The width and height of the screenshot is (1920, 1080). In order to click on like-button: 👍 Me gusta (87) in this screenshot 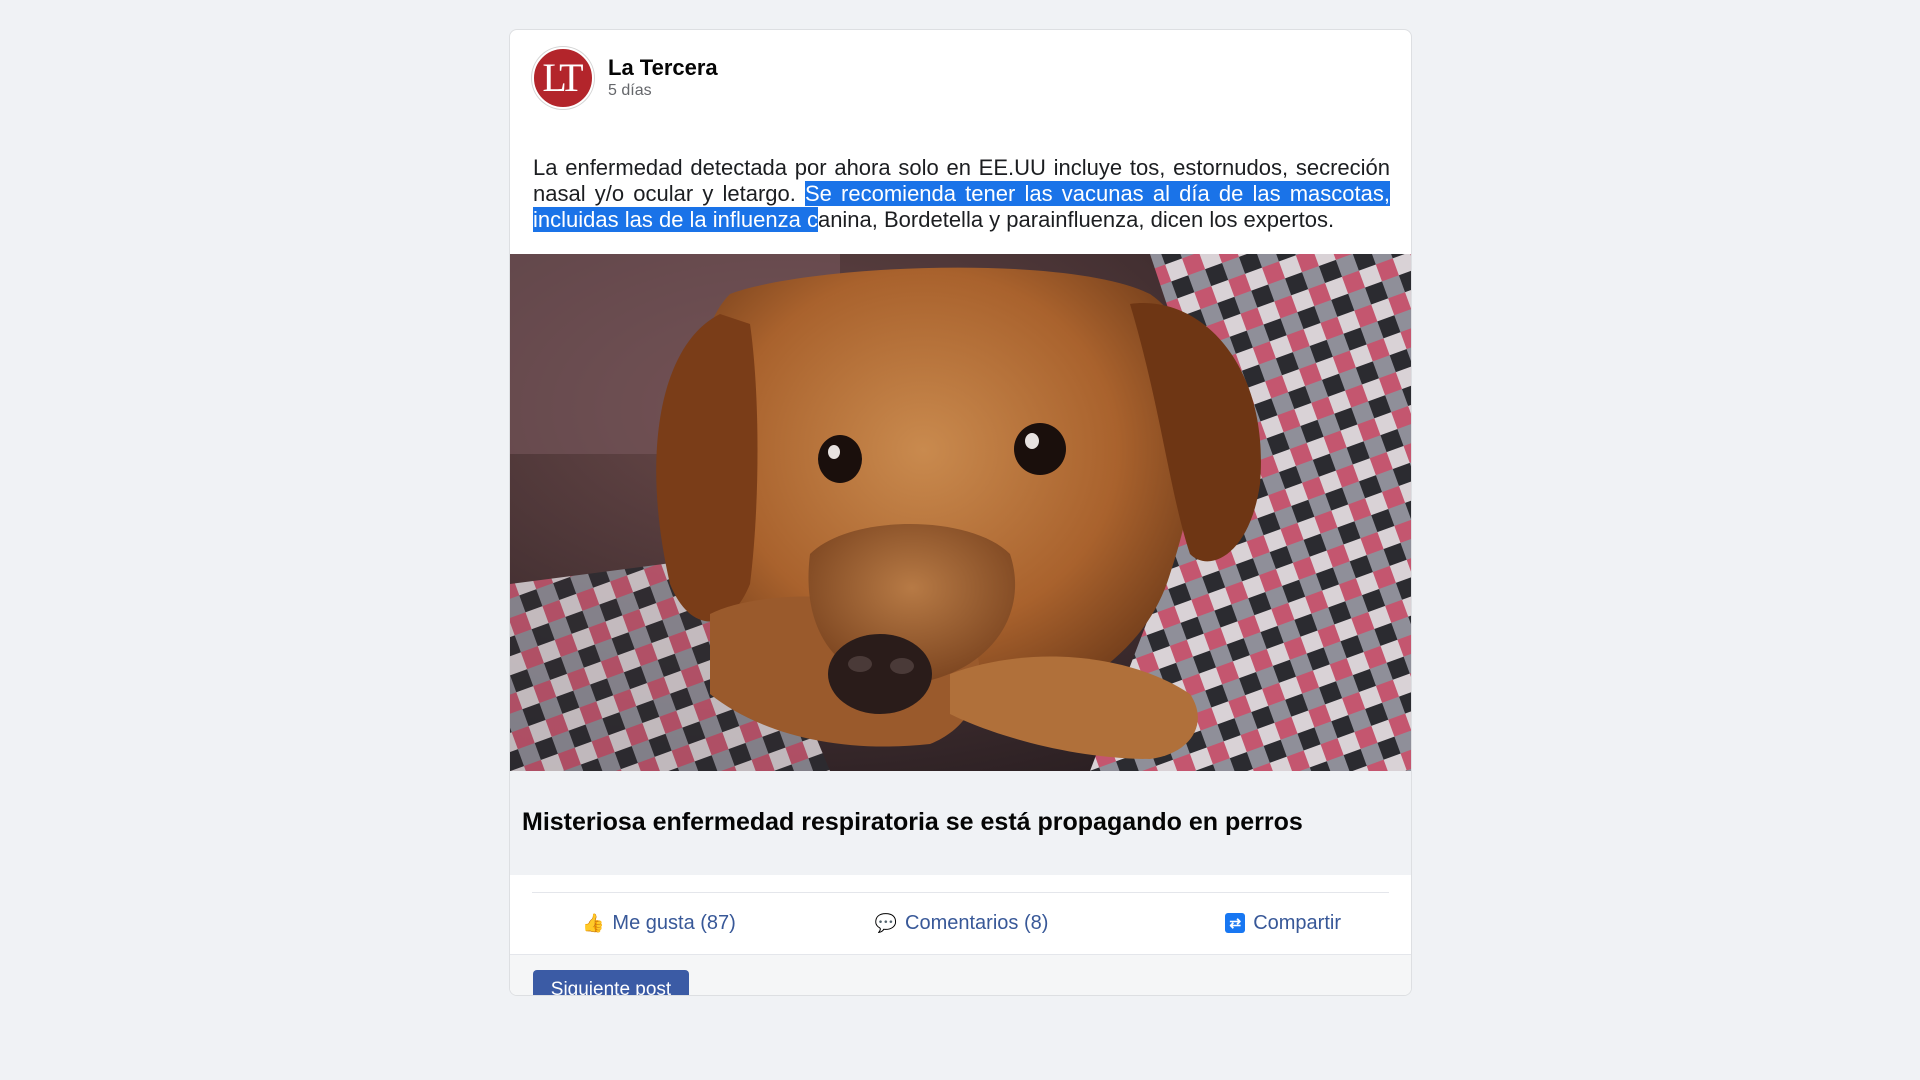, I will do `click(683, 923)`.